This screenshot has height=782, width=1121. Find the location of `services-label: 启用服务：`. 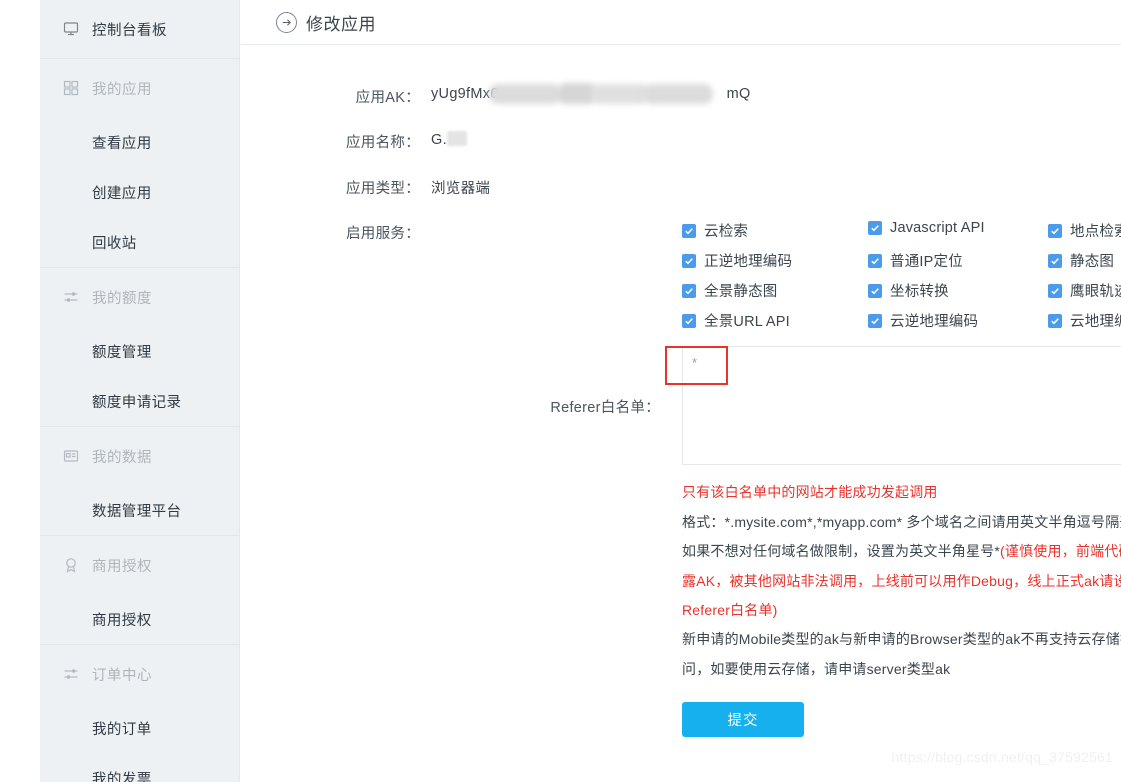

services-label: 启用服务： is located at coordinates (383, 234).